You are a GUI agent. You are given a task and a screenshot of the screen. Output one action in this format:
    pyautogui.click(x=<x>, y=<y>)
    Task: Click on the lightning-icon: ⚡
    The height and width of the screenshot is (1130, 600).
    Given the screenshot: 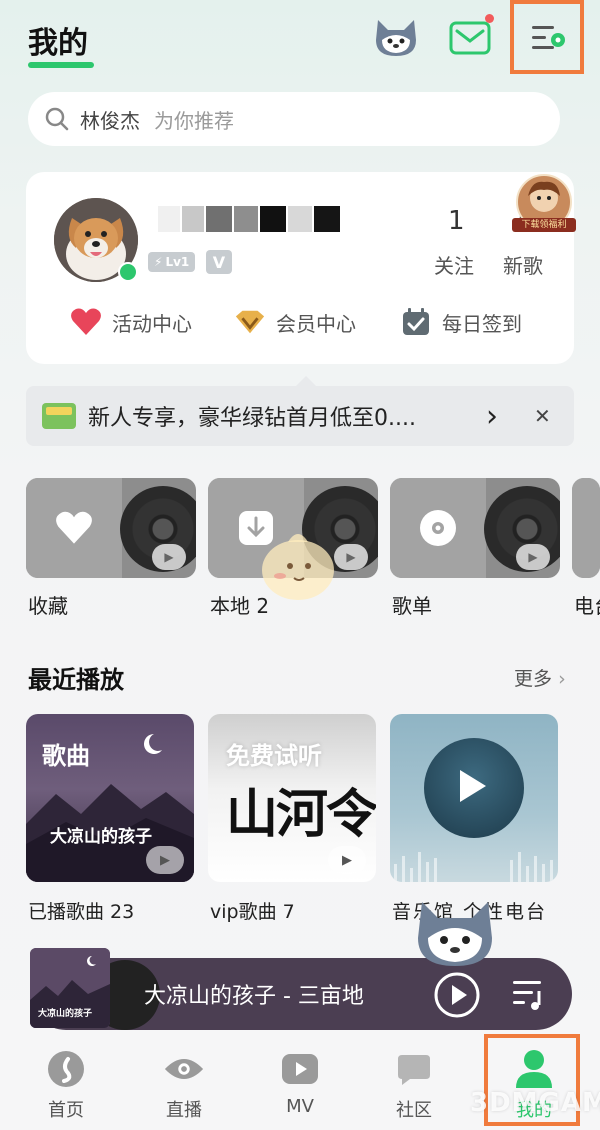 What is the action you would take?
    pyautogui.click(x=158, y=262)
    